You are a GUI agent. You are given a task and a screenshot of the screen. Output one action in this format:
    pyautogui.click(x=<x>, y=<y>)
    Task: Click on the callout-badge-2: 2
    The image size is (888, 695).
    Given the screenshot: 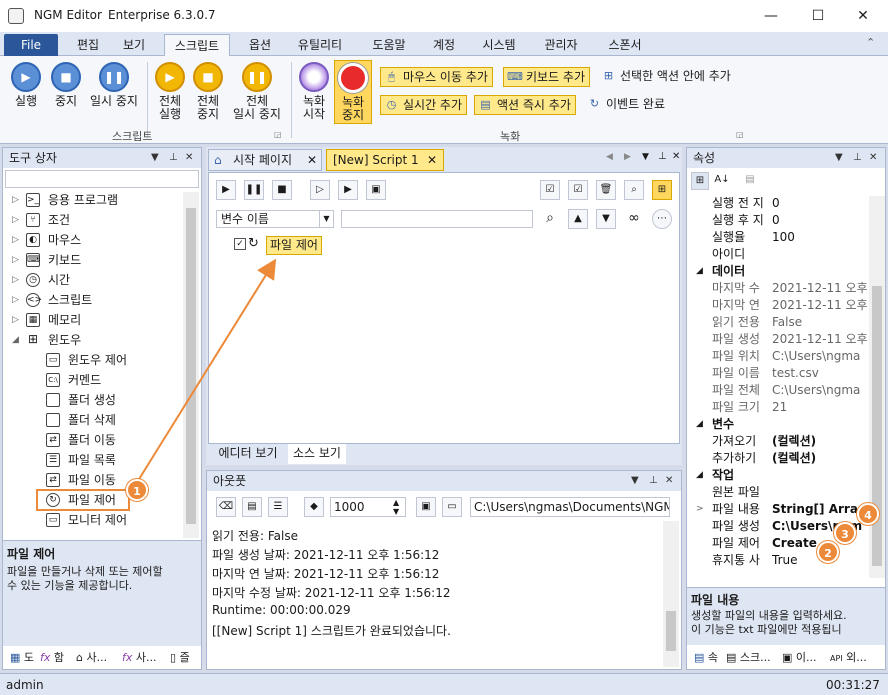 What is the action you would take?
    pyautogui.click(x=828, y=552)
    